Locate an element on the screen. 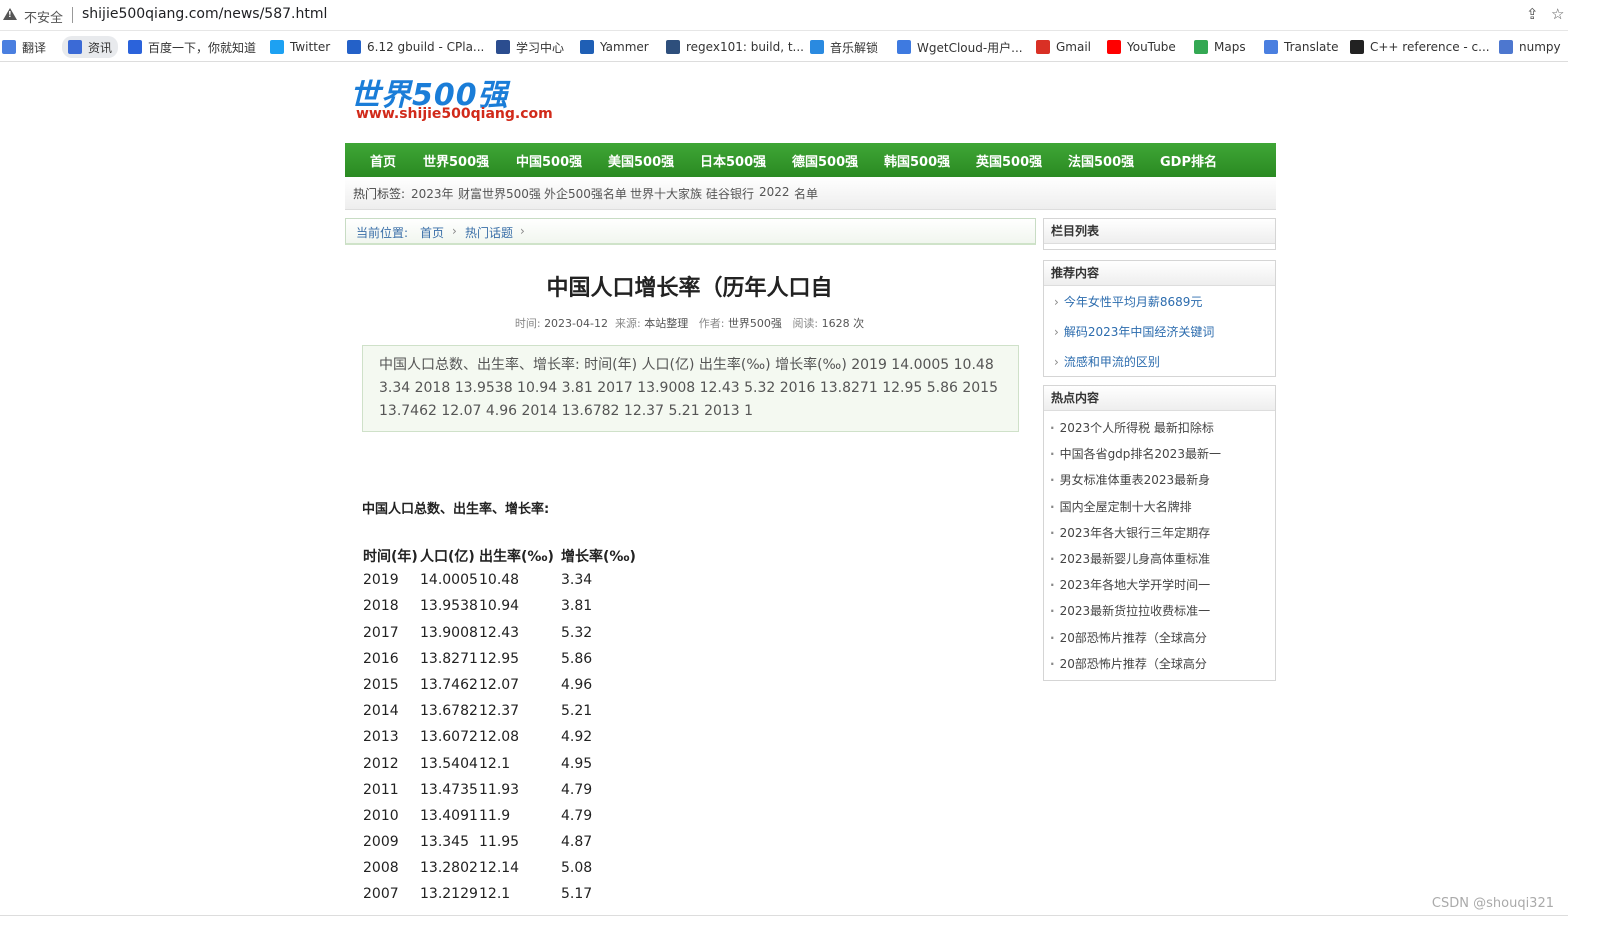 This screenshot has height=949, width=1616. table-cell: 12.95 is located at coordinates (499, 658).